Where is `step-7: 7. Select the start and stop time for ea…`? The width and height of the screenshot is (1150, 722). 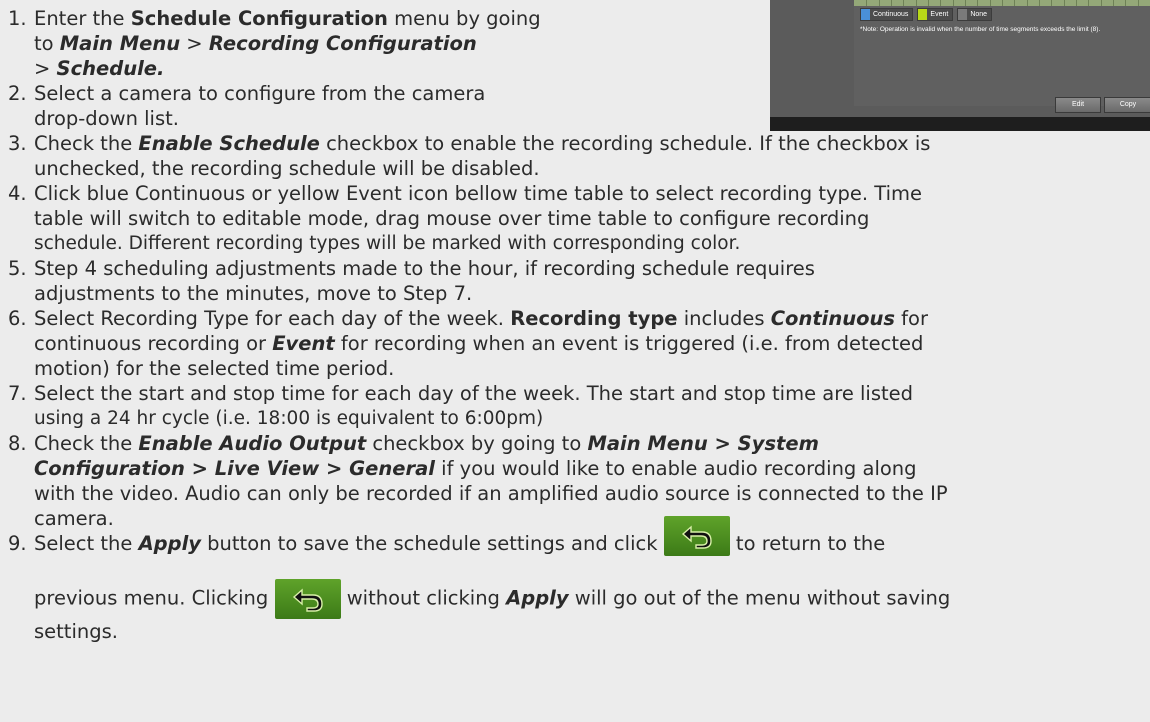 step-7: 7. Select the start and stop time for ea… is located at coordinates (460, 406).